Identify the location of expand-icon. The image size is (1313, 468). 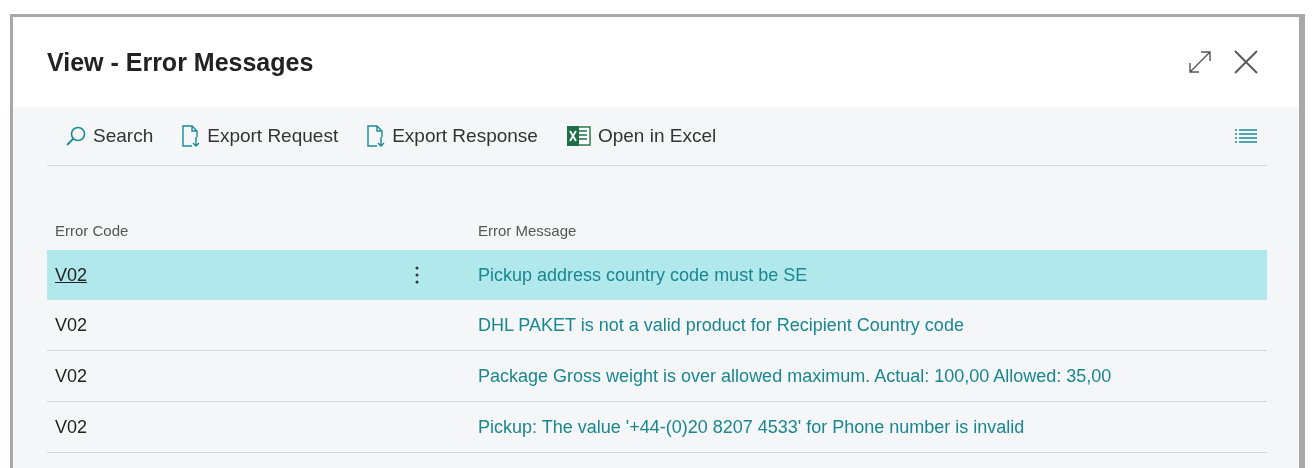
(1200, 62).